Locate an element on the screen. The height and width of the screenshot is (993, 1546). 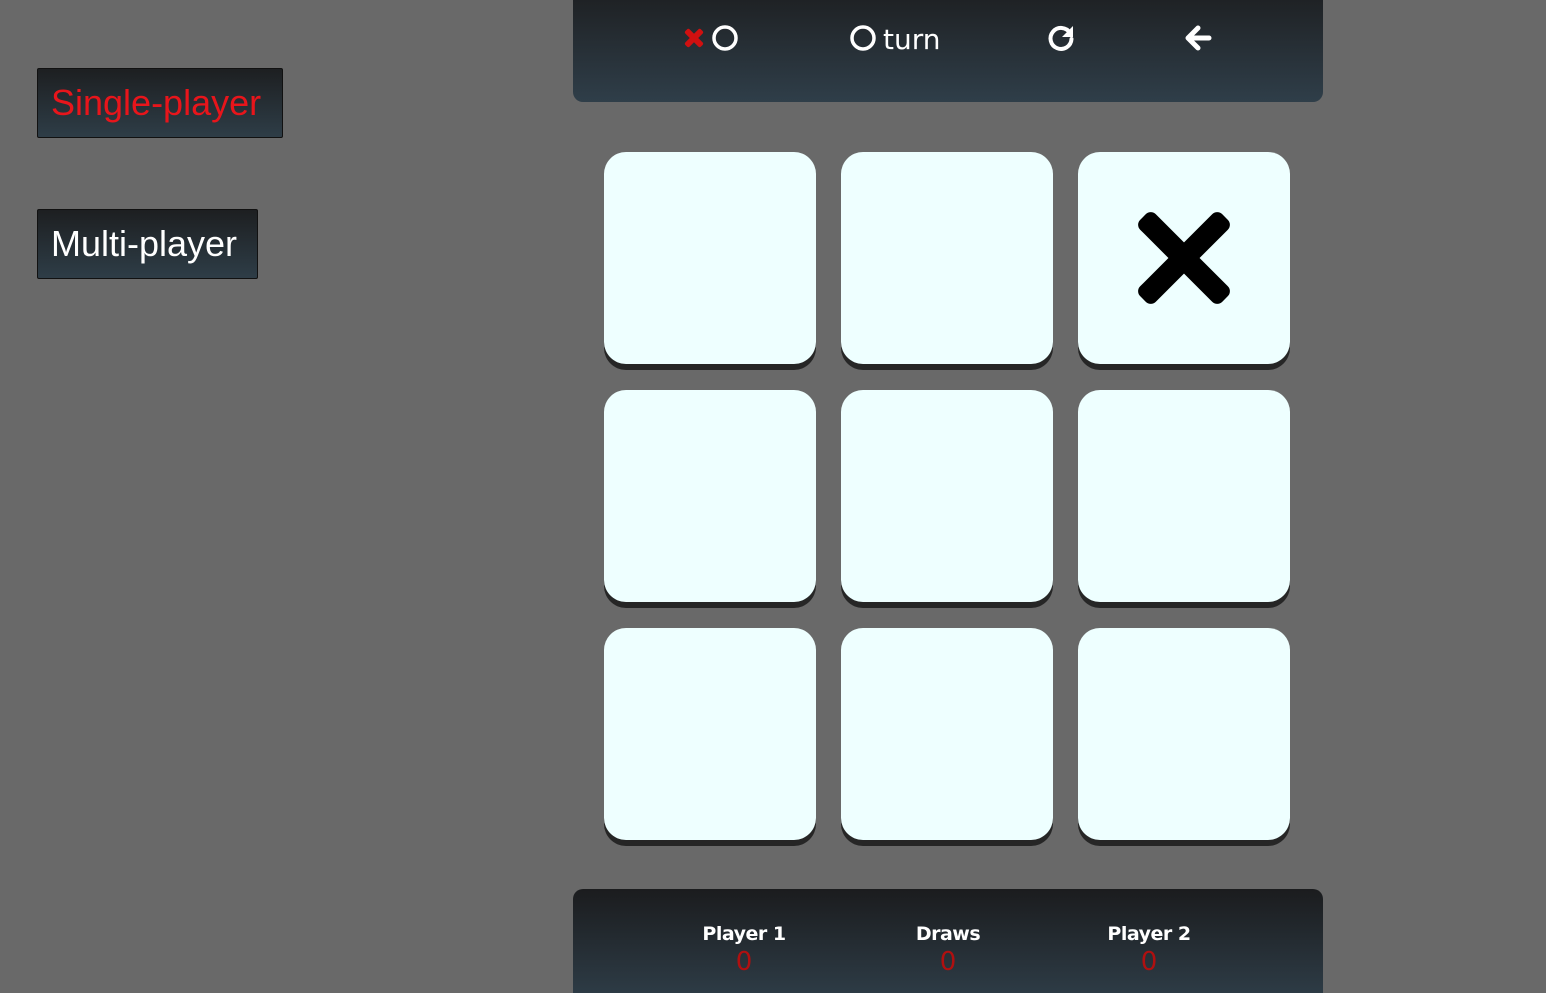
turn-indicator: turn is located at coordinates (895, 40).